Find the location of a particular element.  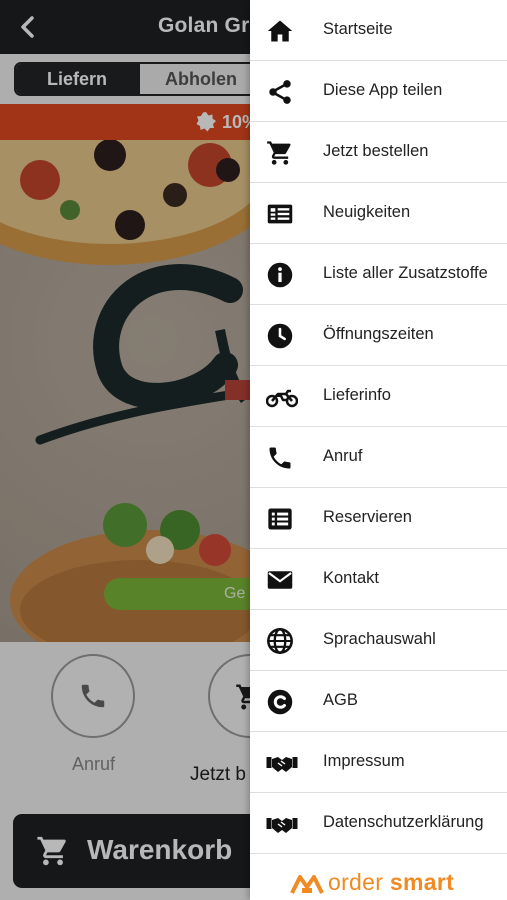

menu-item-imprint: Impressum is located at coordinates (378, 762).